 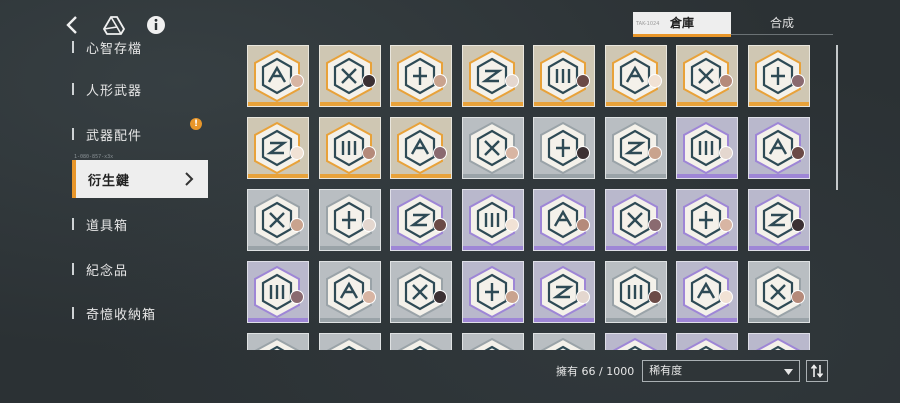 I want to click on tab-warehouse: TAK-1024 倉庫, so click(x=682, y=24).